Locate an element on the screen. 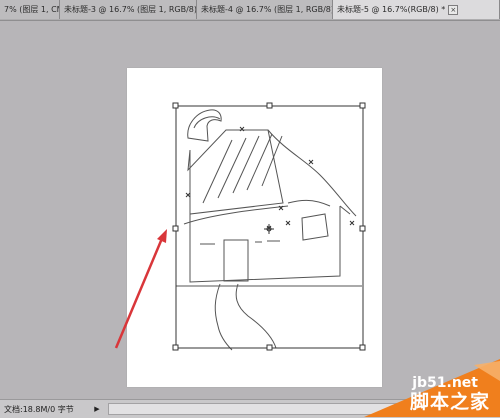 This screenshot has width=500, height=418. handle-bottom-left is located at coordinates (175, 347).